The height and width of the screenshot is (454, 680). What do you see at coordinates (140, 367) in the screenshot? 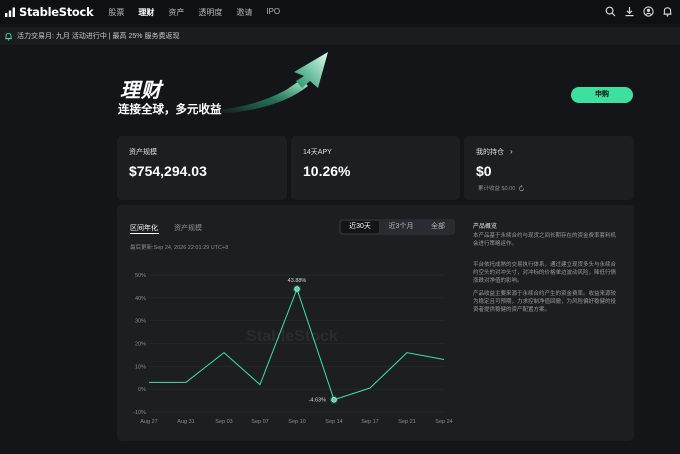
I see `y-tick-label: 10%` at bounding box center [140, 367].